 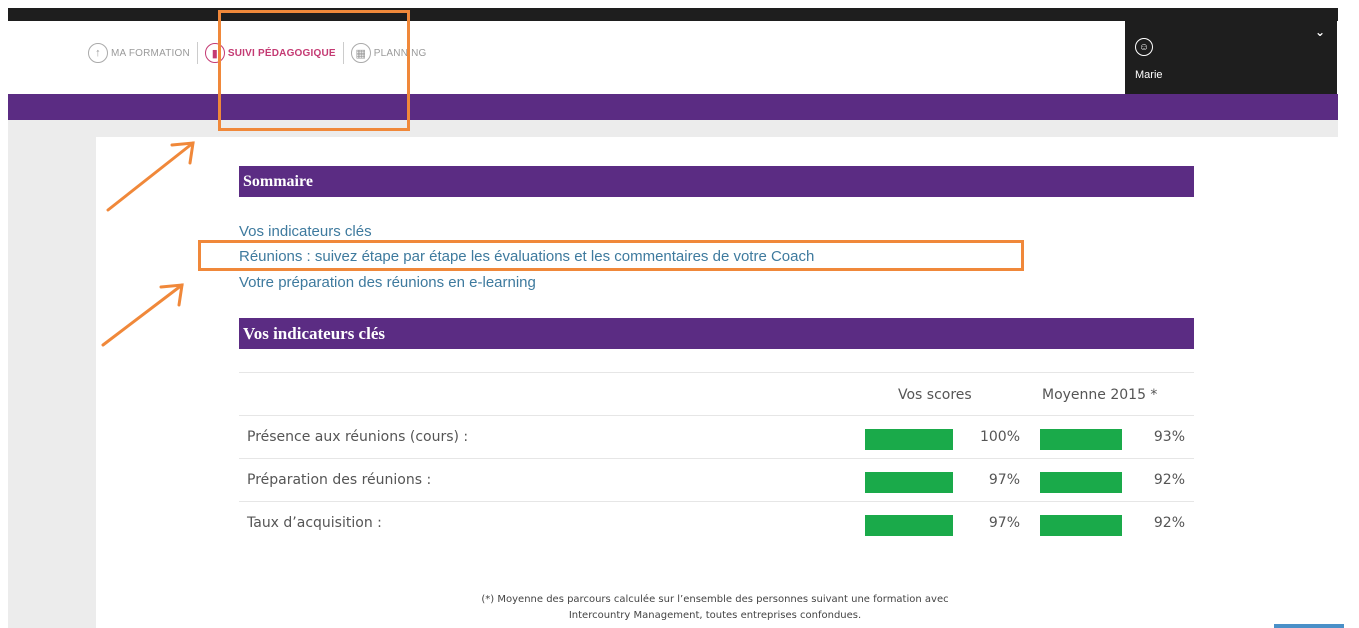 What do you see at coordinates (148, 244) in the screenshot?
I see `annotation-arrows` at bounding box center [148, 244].